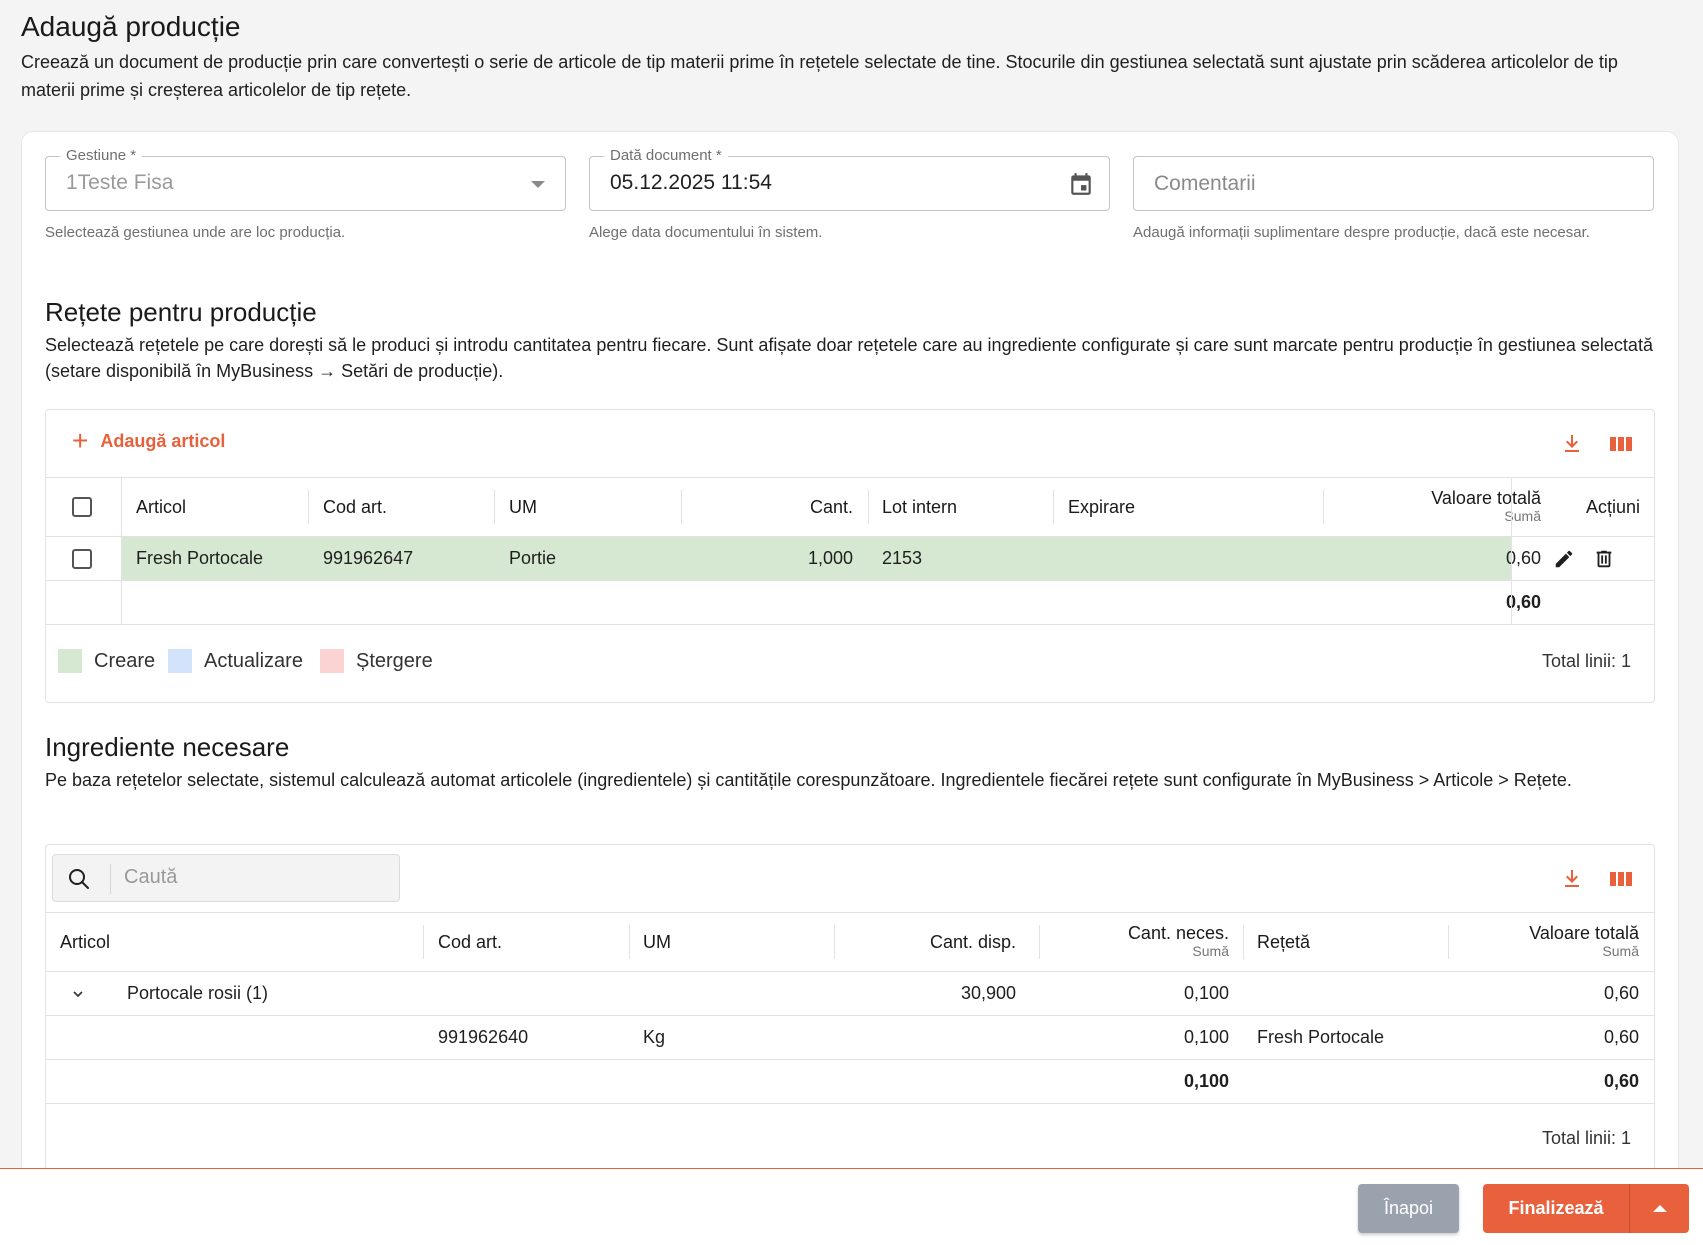  Describe the element at coordinates (850, 444) in the screenshot. I see `recipes-toolbar: + Adaugă articol` at that location.